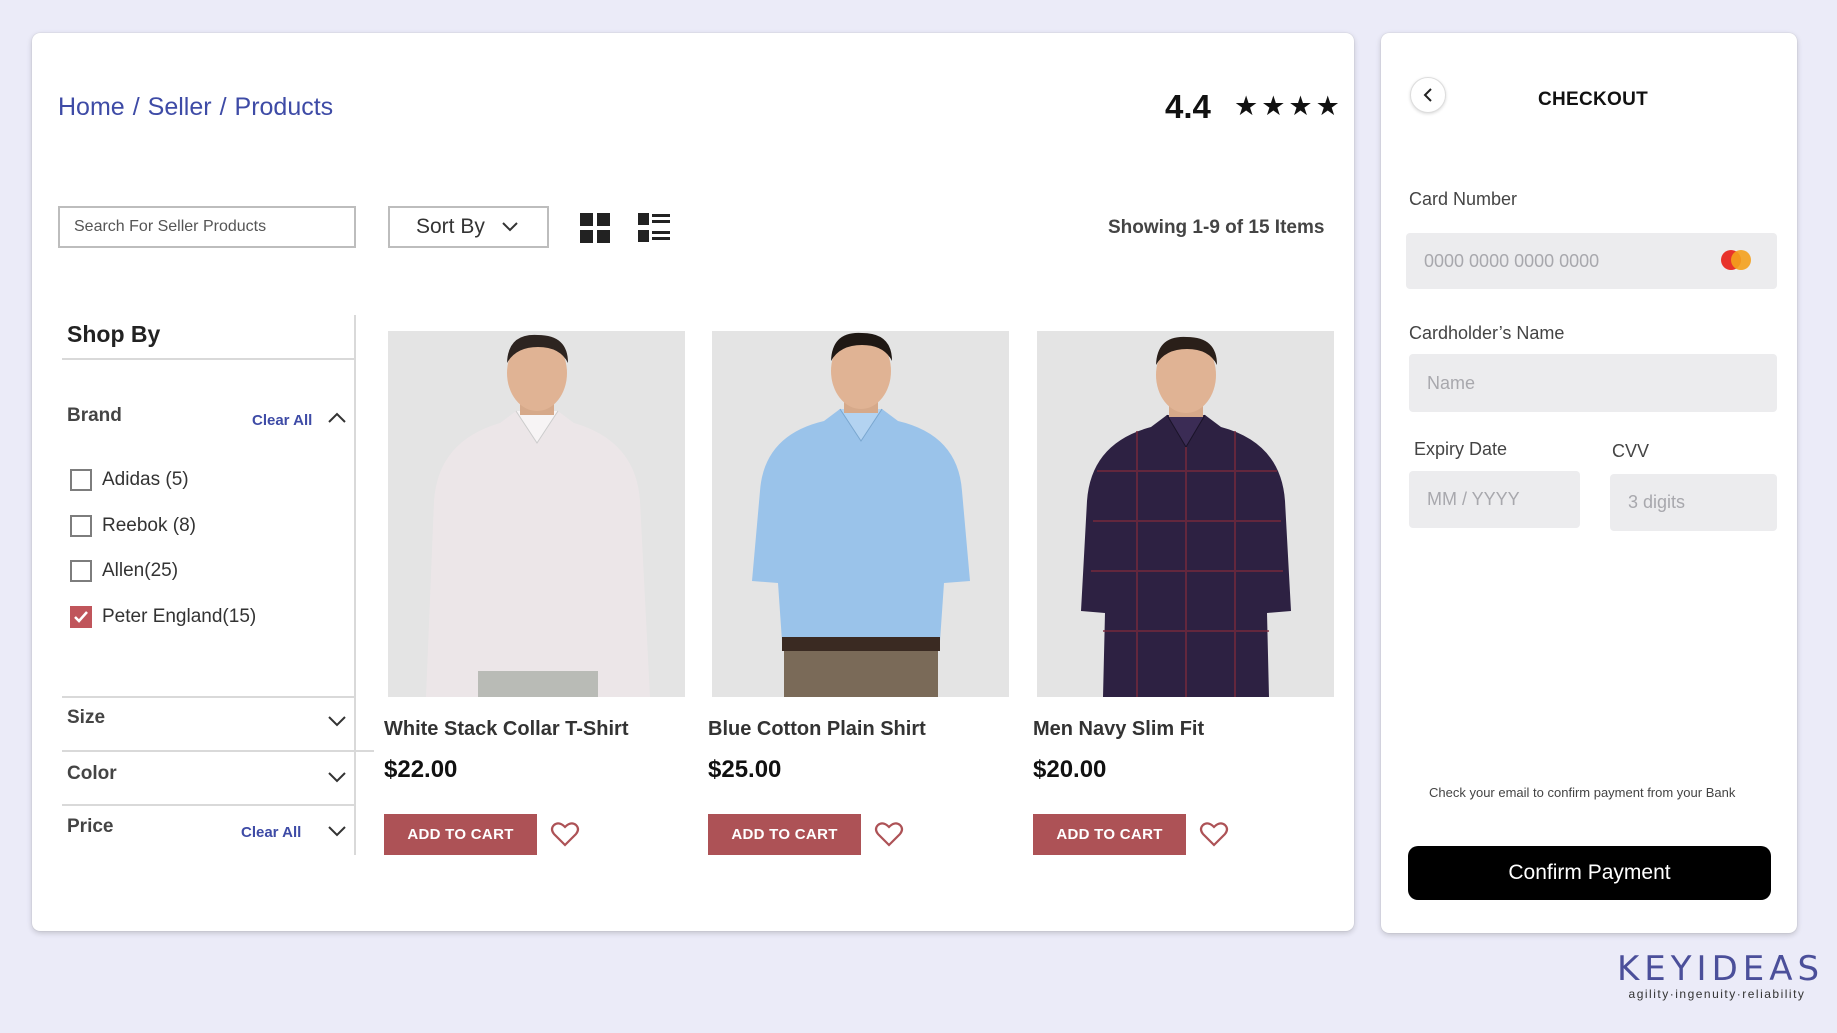 This screenshot has height=1033, width=1837. I want to click on product-card: Men Navy Slim Fit $20.00 ADD TO CART, so click(1183, 593).